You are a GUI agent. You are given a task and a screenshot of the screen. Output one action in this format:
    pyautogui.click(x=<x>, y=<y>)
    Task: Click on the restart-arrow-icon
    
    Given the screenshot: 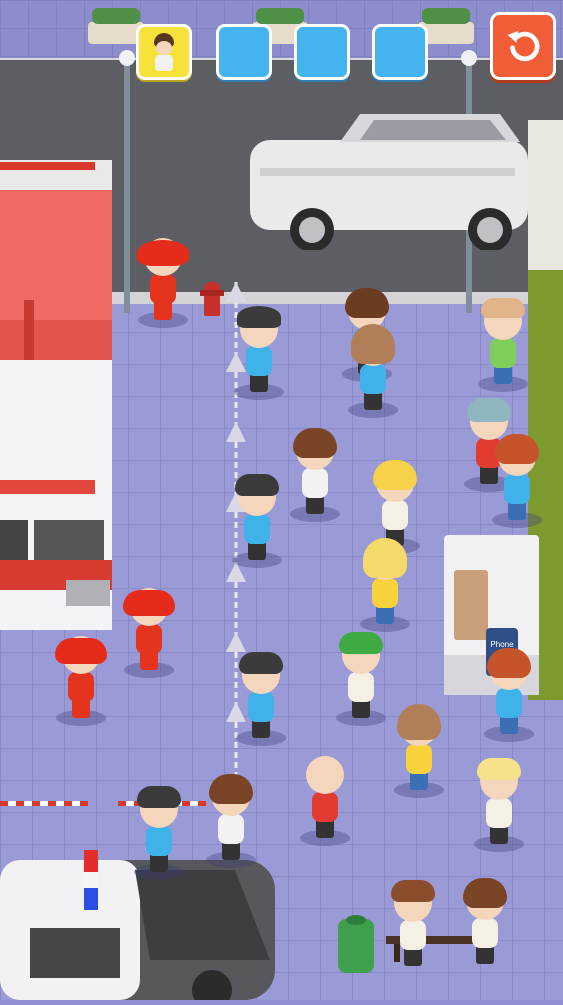 What is the action you would take?
    pyautogui.click(x=523, y=46)
    